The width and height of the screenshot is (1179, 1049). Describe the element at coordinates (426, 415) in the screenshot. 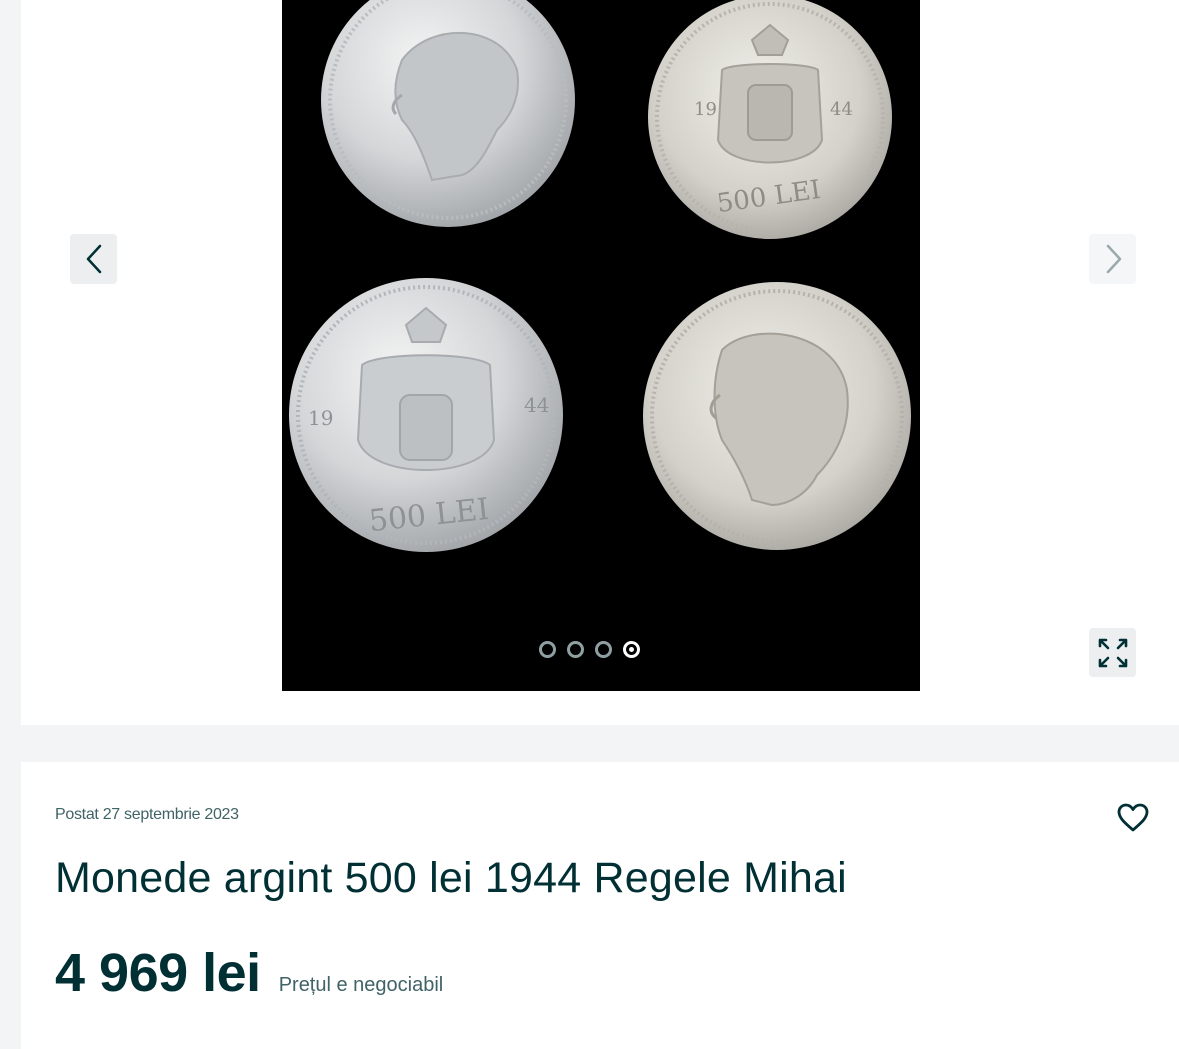

I see `coin-reverse-bottom: 19 44 500 LEI` at that location.